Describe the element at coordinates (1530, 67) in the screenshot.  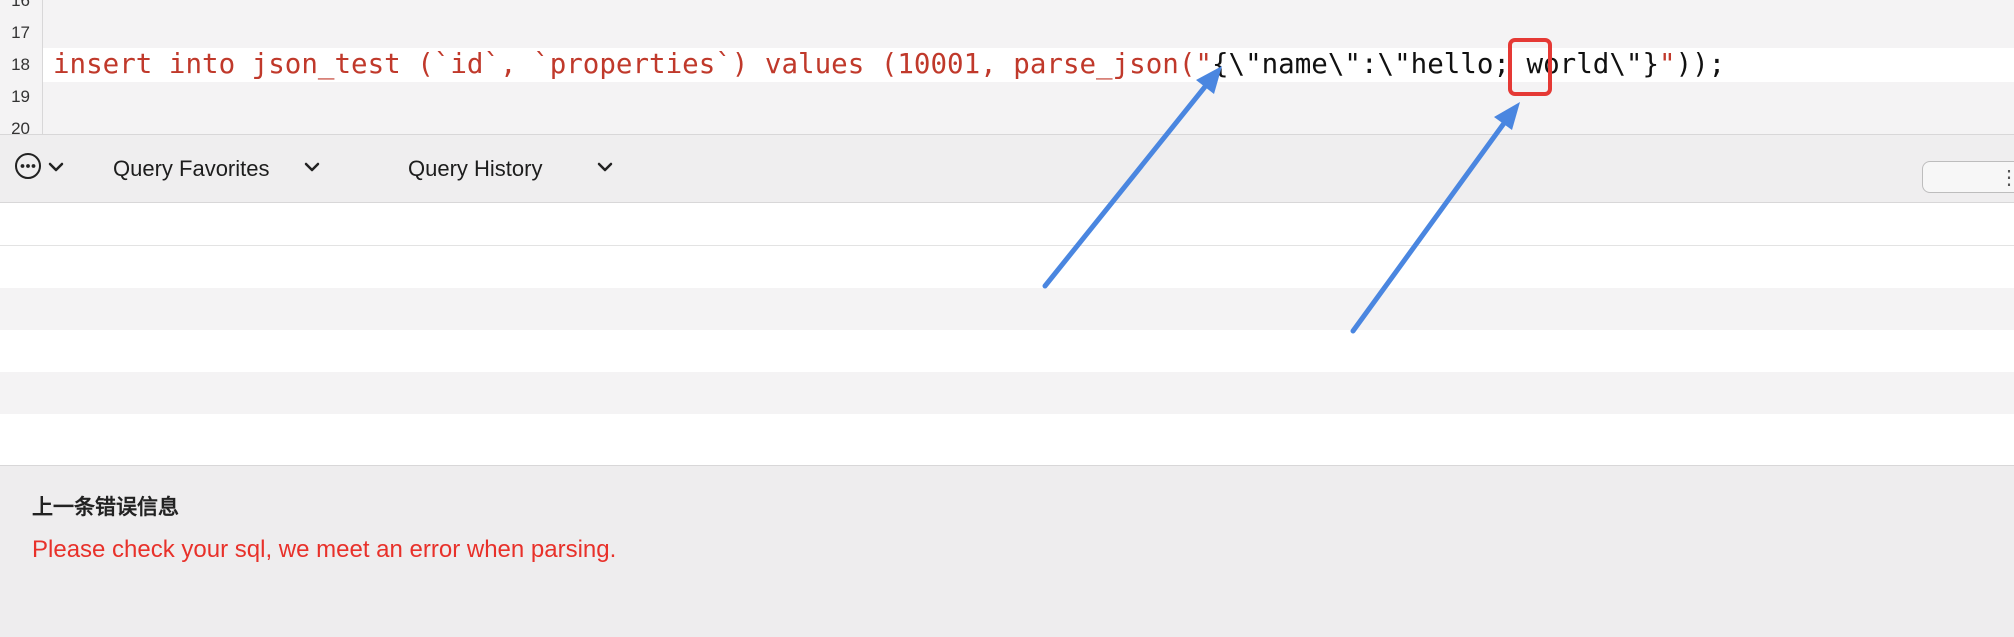
I see `semicolon-highlight-box` at that location.